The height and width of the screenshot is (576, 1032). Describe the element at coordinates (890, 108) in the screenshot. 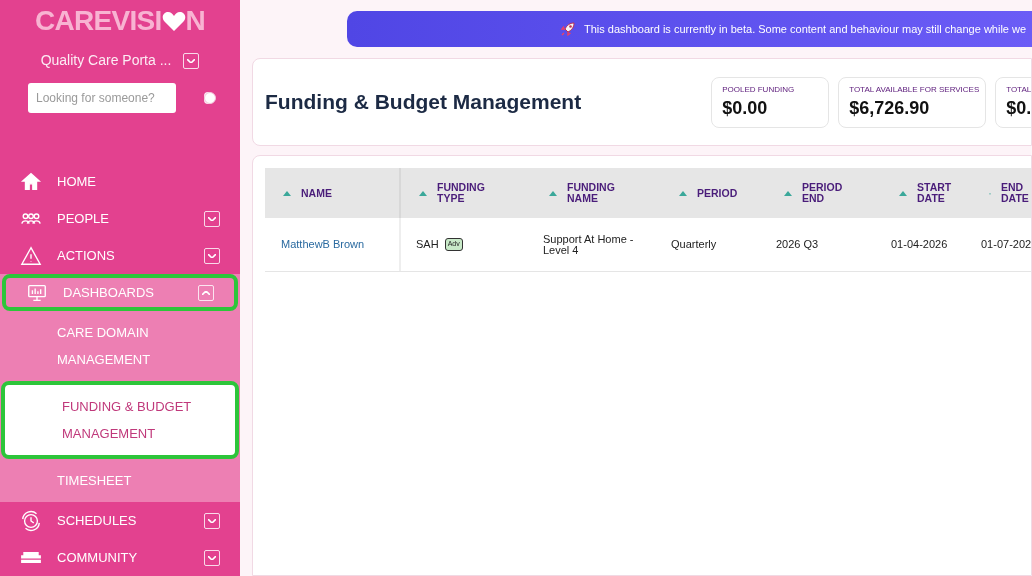

I see `stat-value: $6,726.90` at that location.